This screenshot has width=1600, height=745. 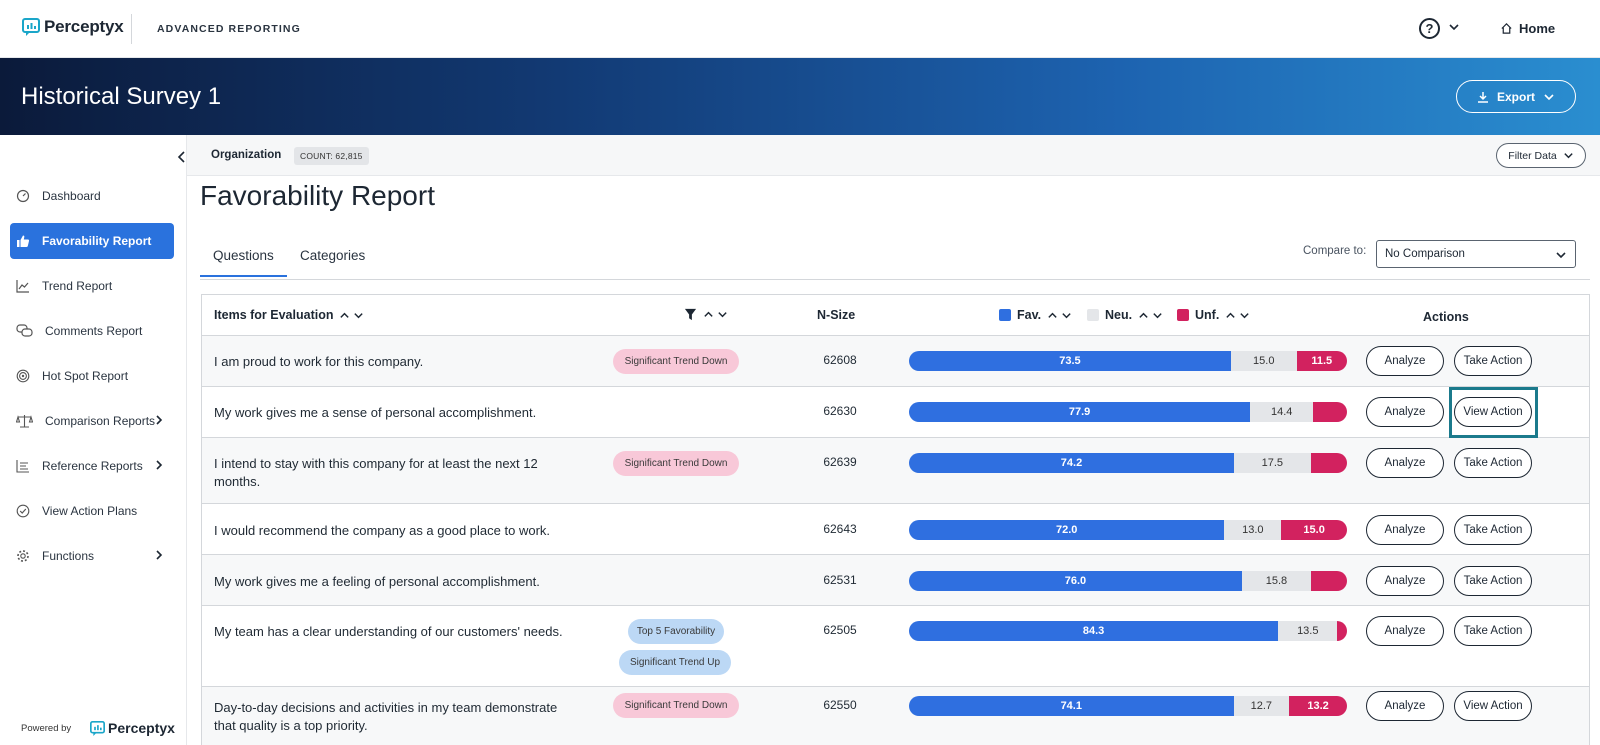 What do you see at coordinates (1128, 706) in the screenshot?
I see `favorability-bar: 74.1 12.7 13.2` at bounding box center [1128, 706].